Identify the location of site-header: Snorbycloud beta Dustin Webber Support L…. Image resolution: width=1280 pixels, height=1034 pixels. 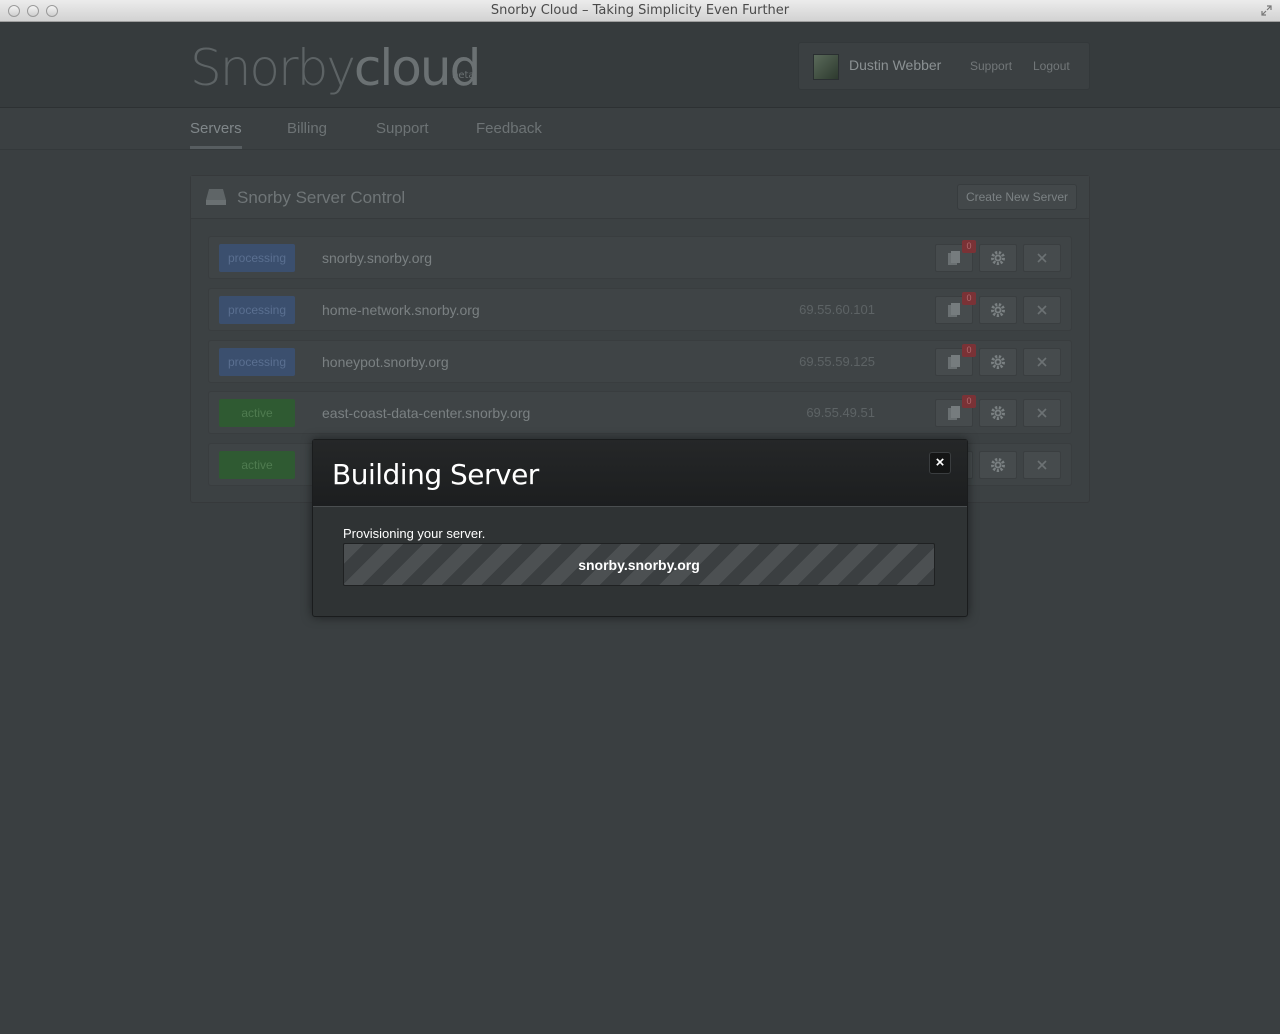
(640, 65).